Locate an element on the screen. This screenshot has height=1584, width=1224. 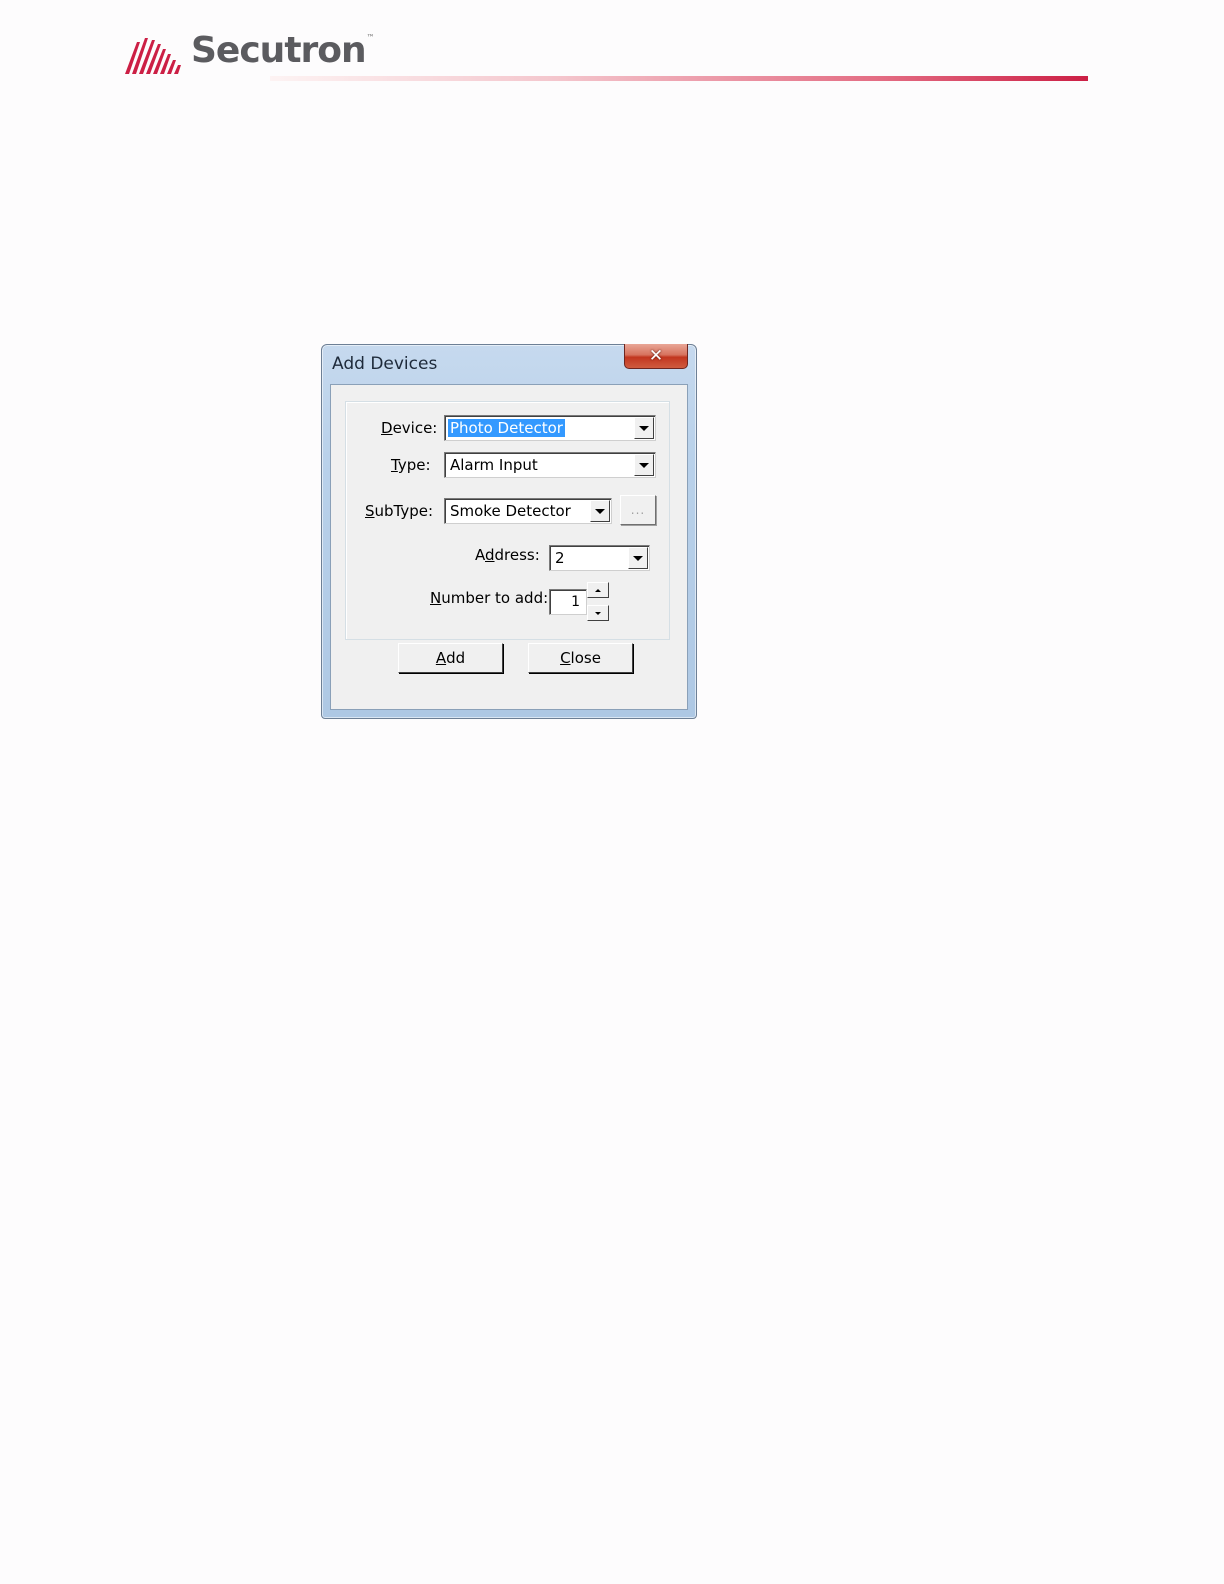
subtype-label: SubType: is located at coordinates (399, 511).